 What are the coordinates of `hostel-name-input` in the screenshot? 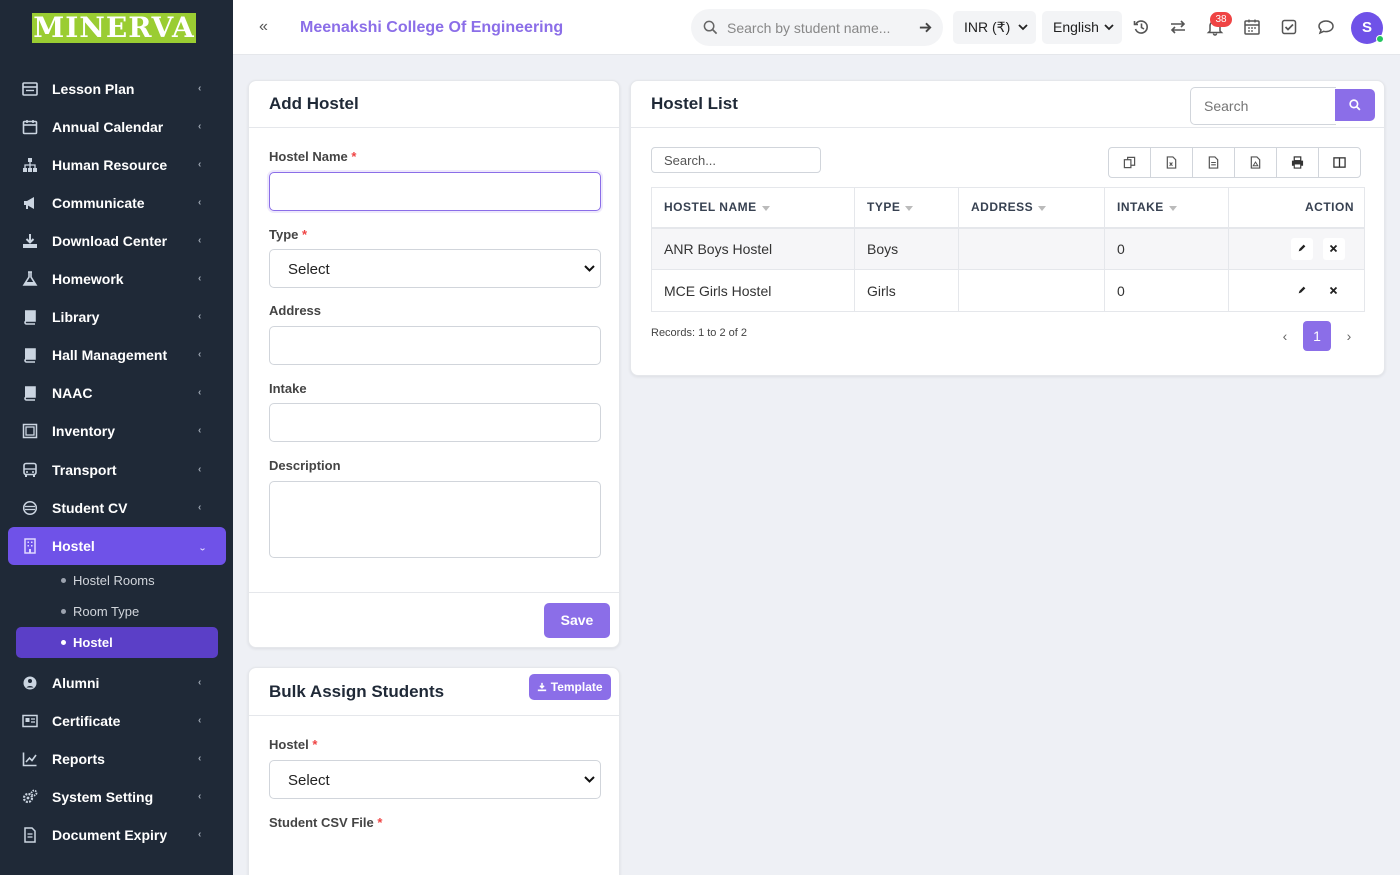 It's located at (435, 191).